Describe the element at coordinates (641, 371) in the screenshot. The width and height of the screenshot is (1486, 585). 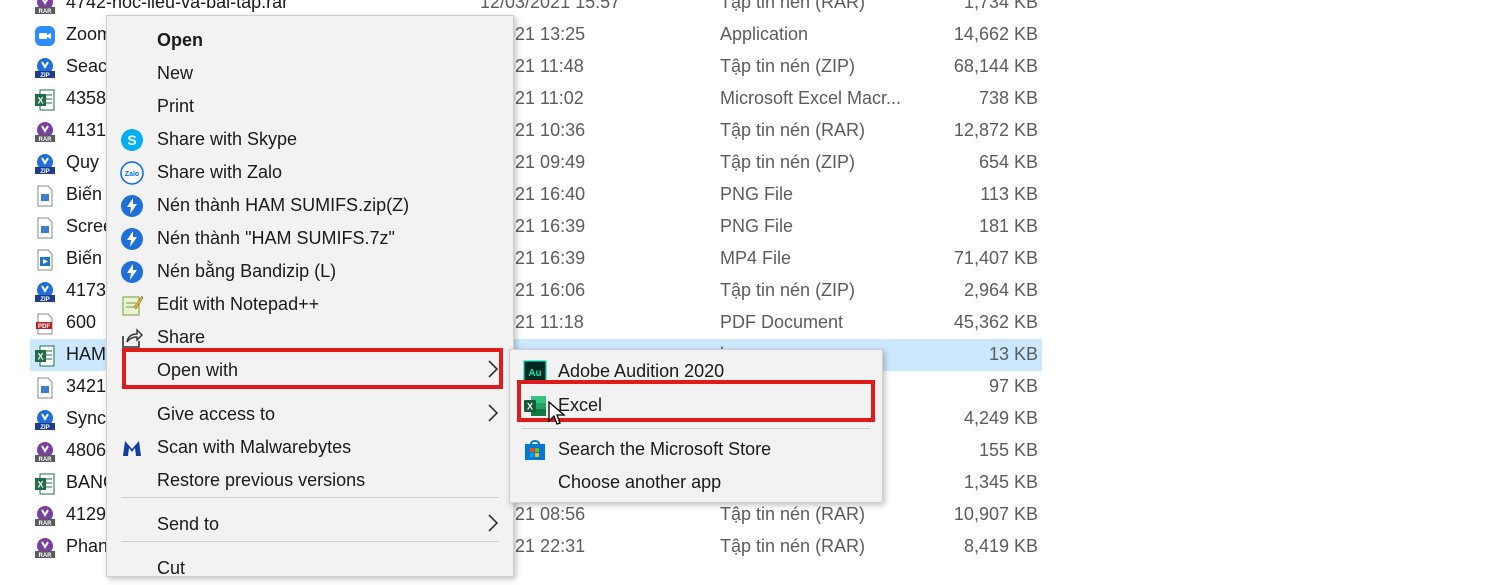
I see `submenu-item-label: Adobe Audition 2020` at that location.